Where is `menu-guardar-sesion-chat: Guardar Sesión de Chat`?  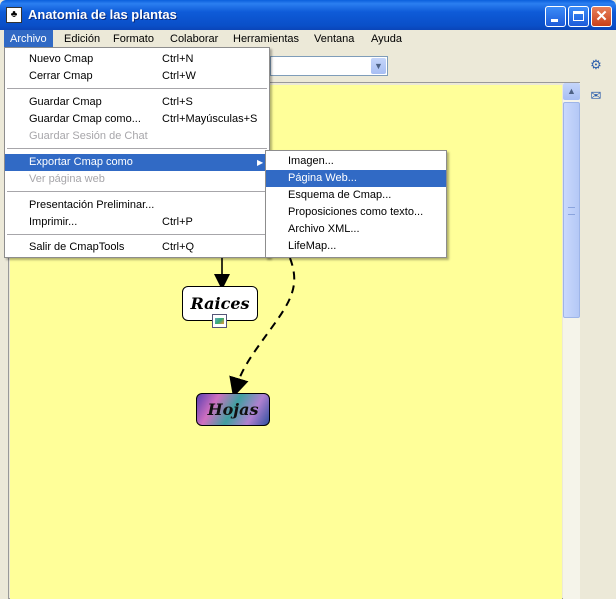
menu-guardar-sesion-chat: Guardar Sesión de Chat is located at coordinates (137, 136).